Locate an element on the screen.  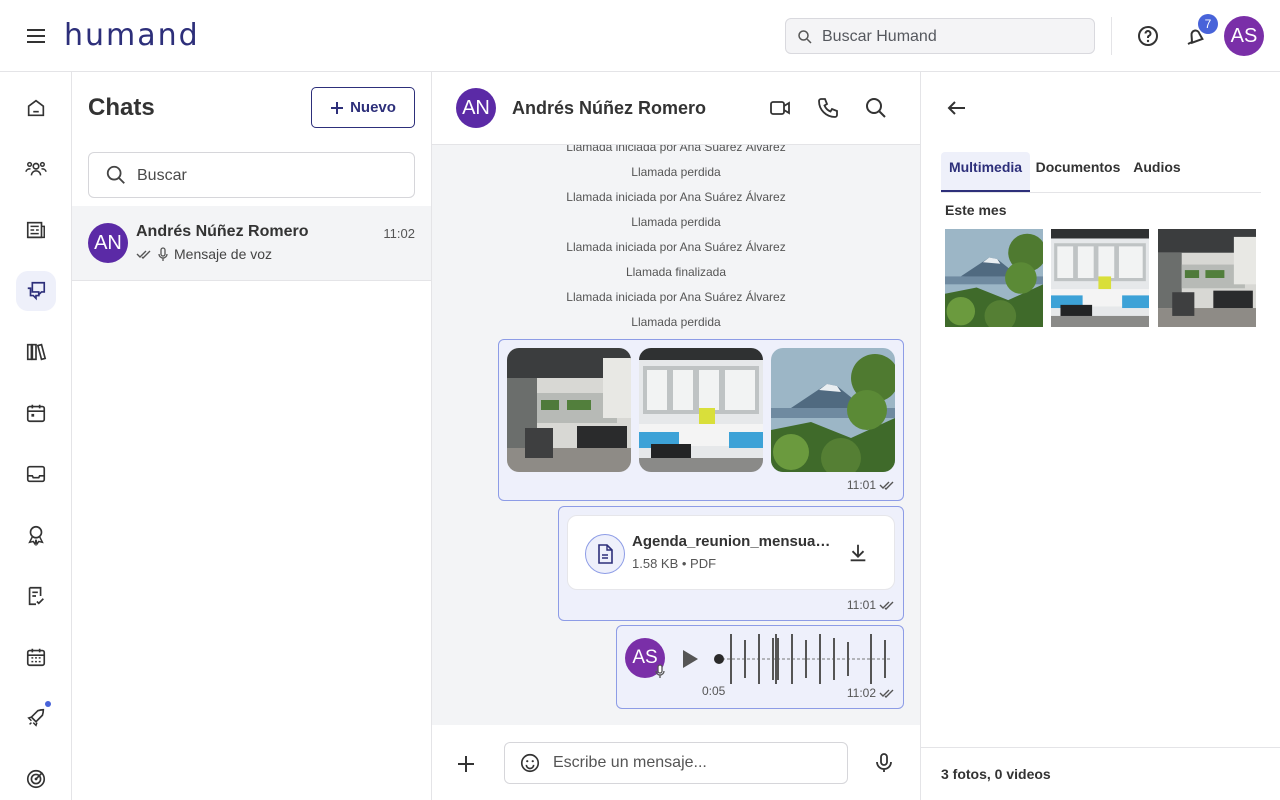
global-search-placeholder: Buscar Humand is located at coordinates (879, 36).